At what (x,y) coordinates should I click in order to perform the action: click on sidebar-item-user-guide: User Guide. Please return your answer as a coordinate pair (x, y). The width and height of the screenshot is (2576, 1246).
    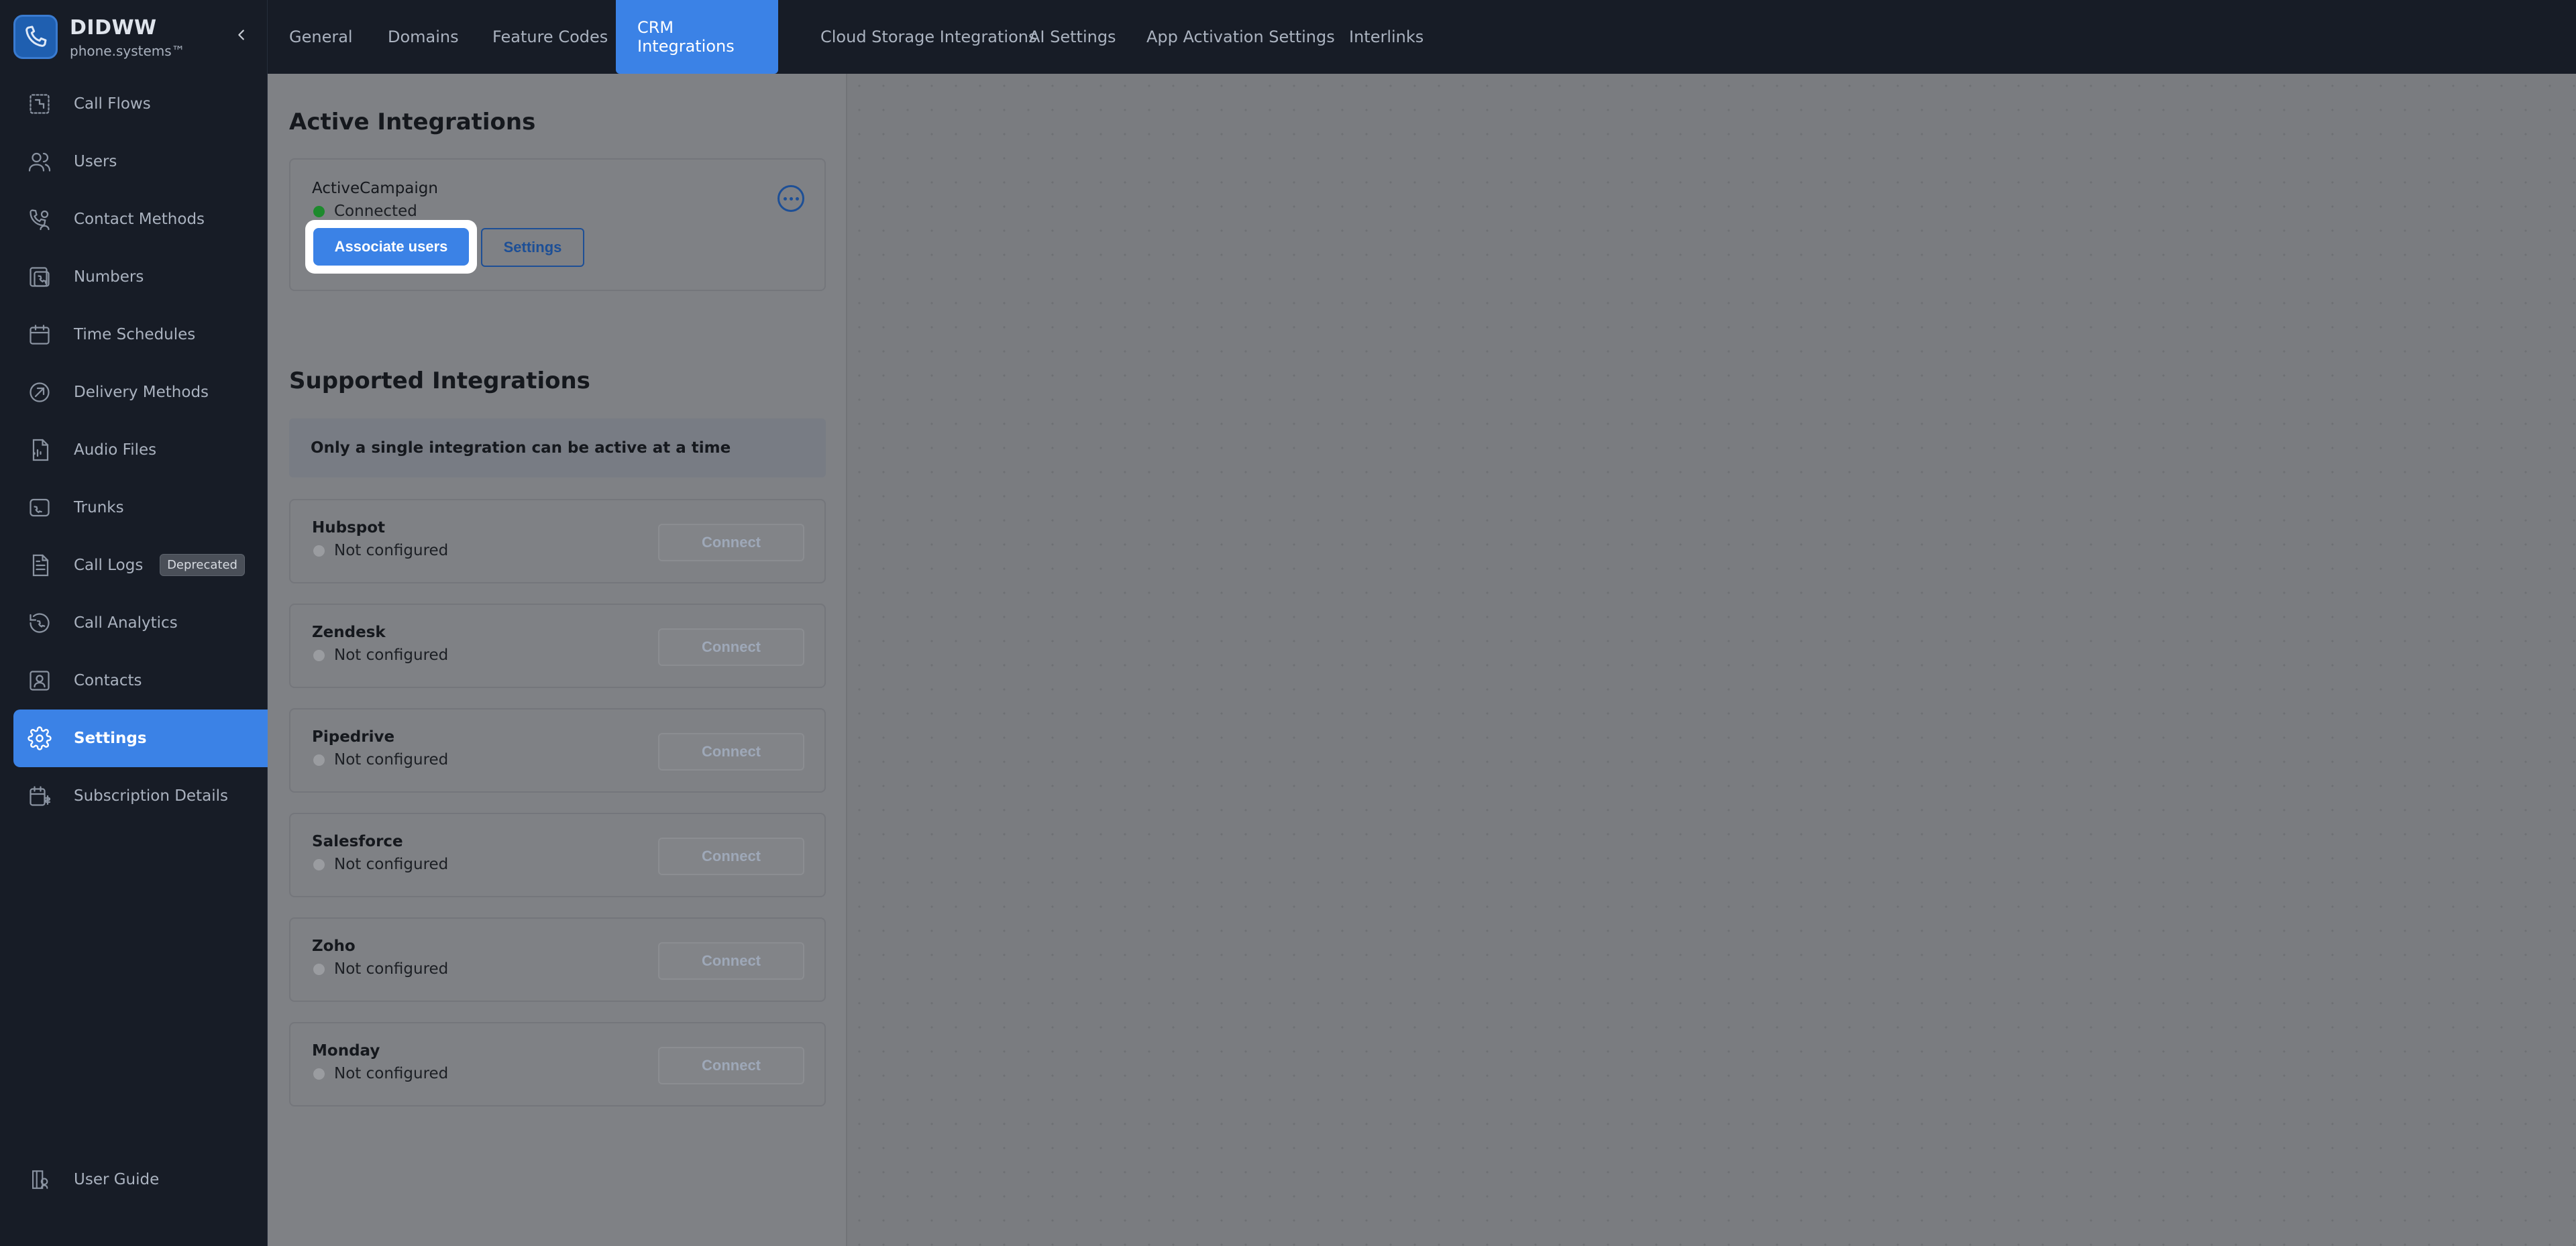
    Looking at the image, I should click on (133, 1179).